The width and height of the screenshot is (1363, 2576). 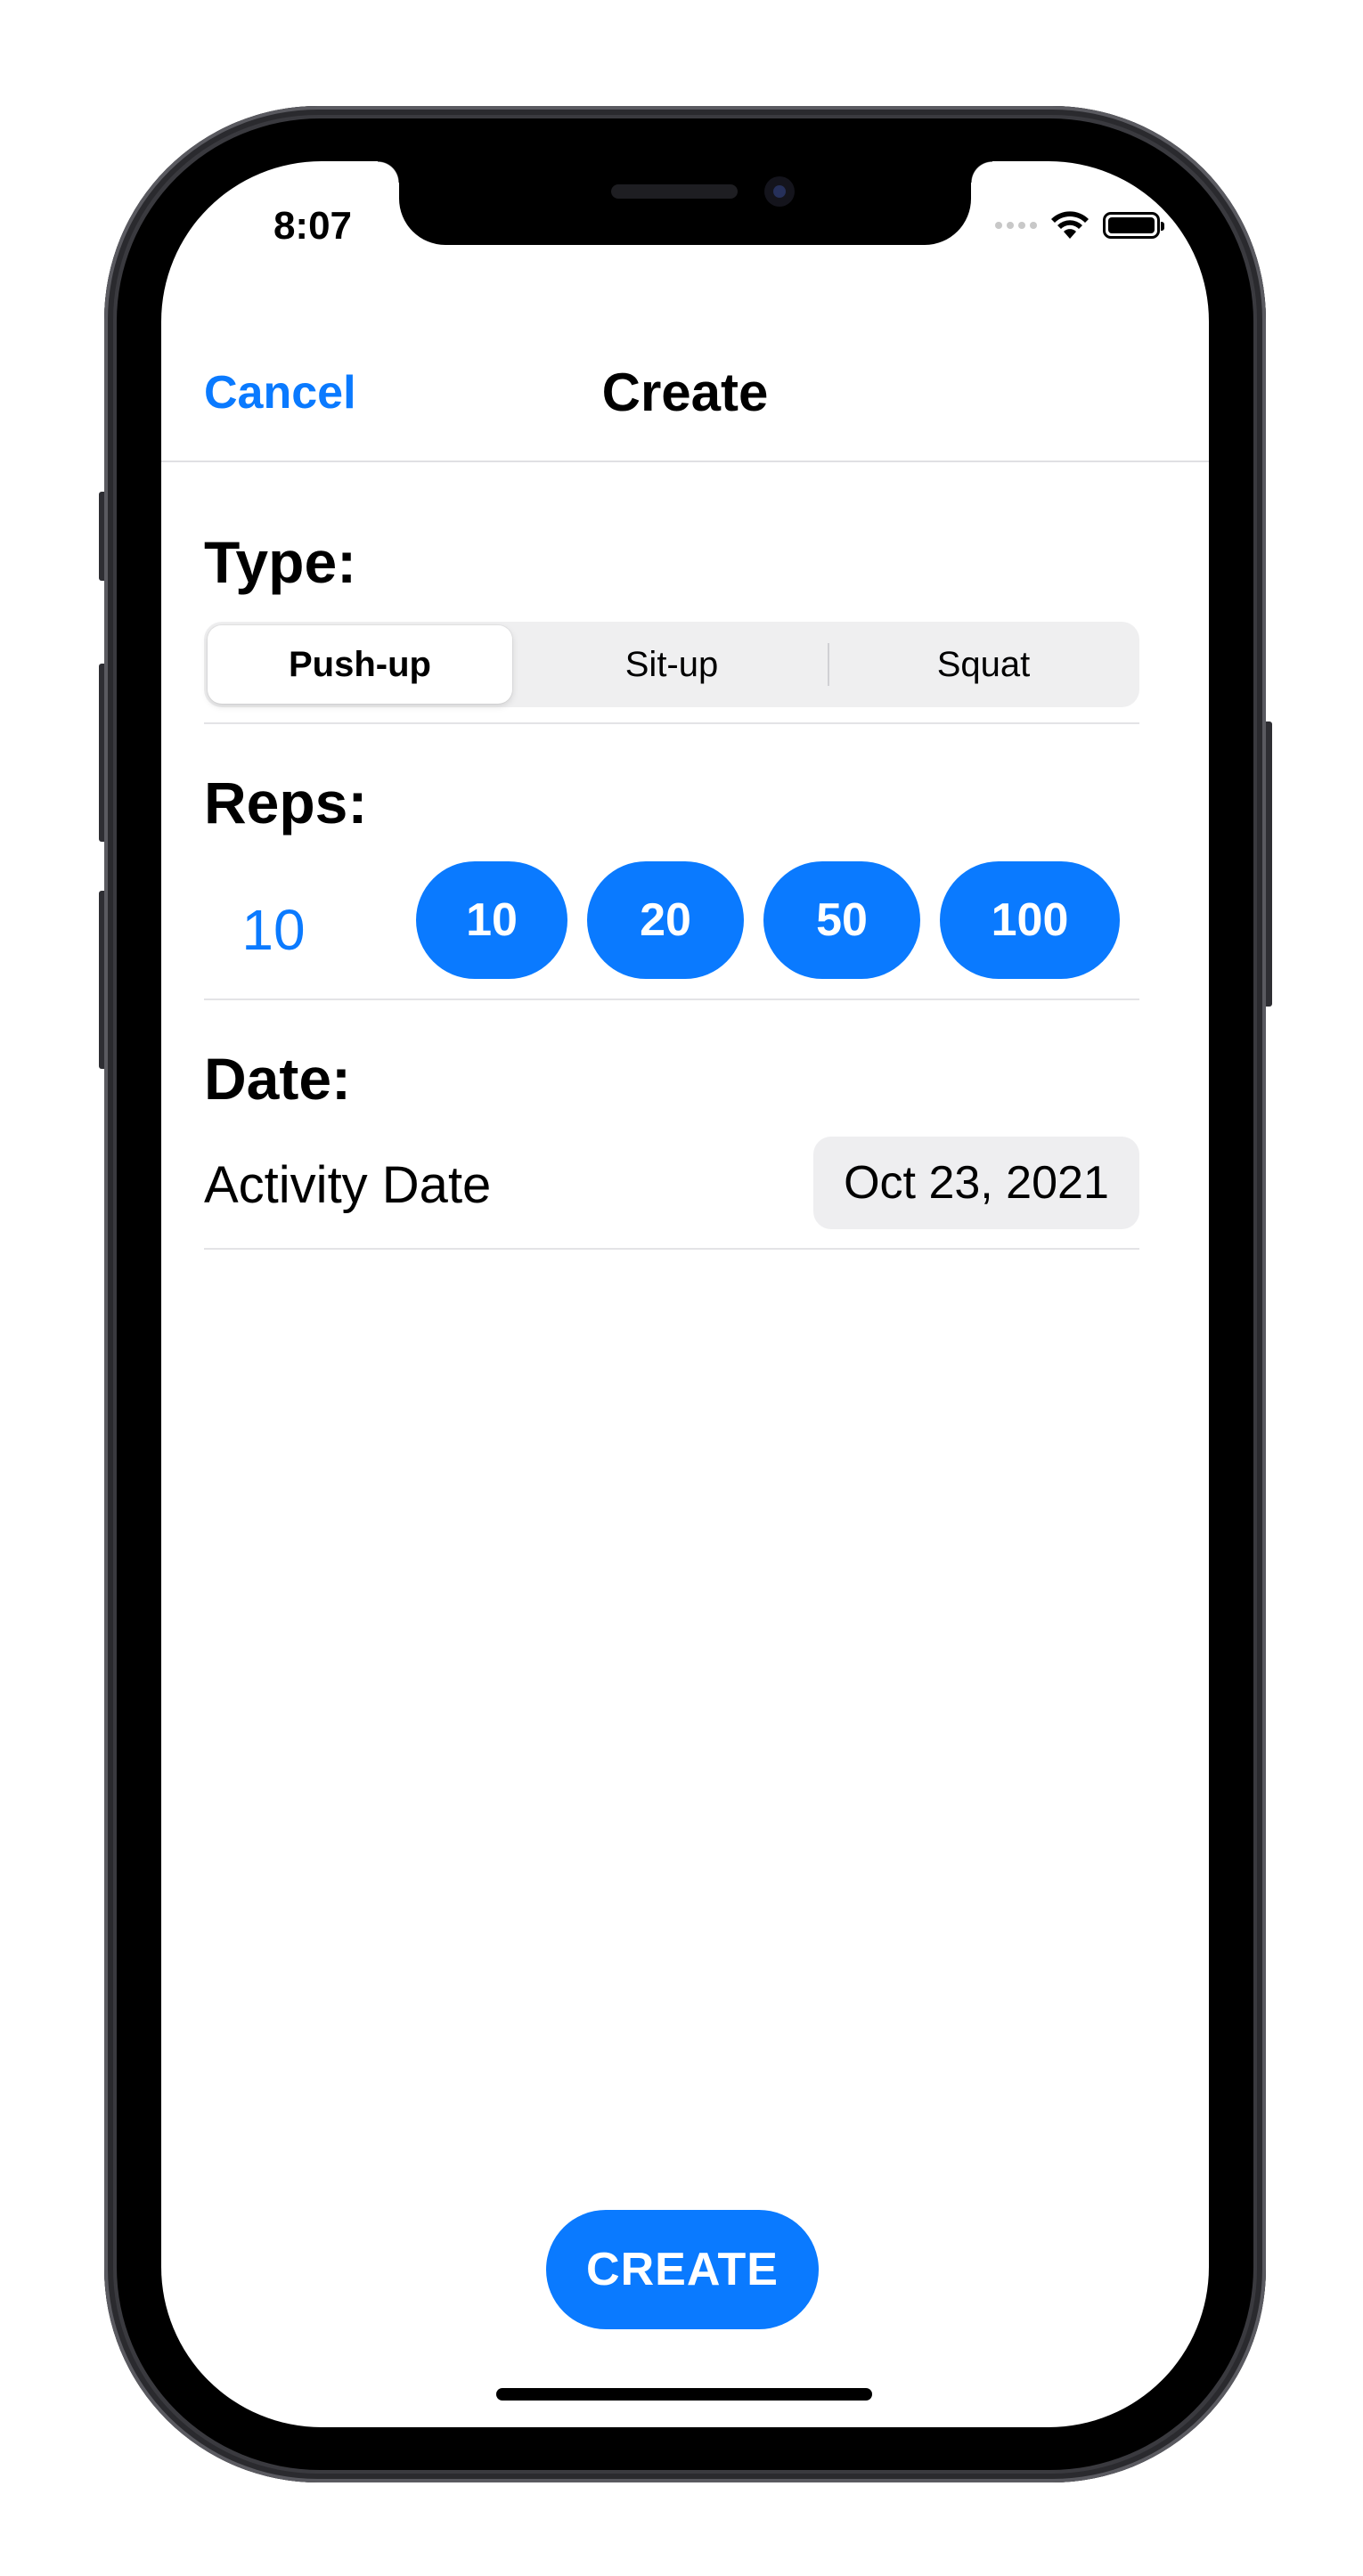 What do you see at coordinates (1030, 920) in the screenshot?
I see `reps-preset-100-button: 100` at bounding box center [1030, 920].